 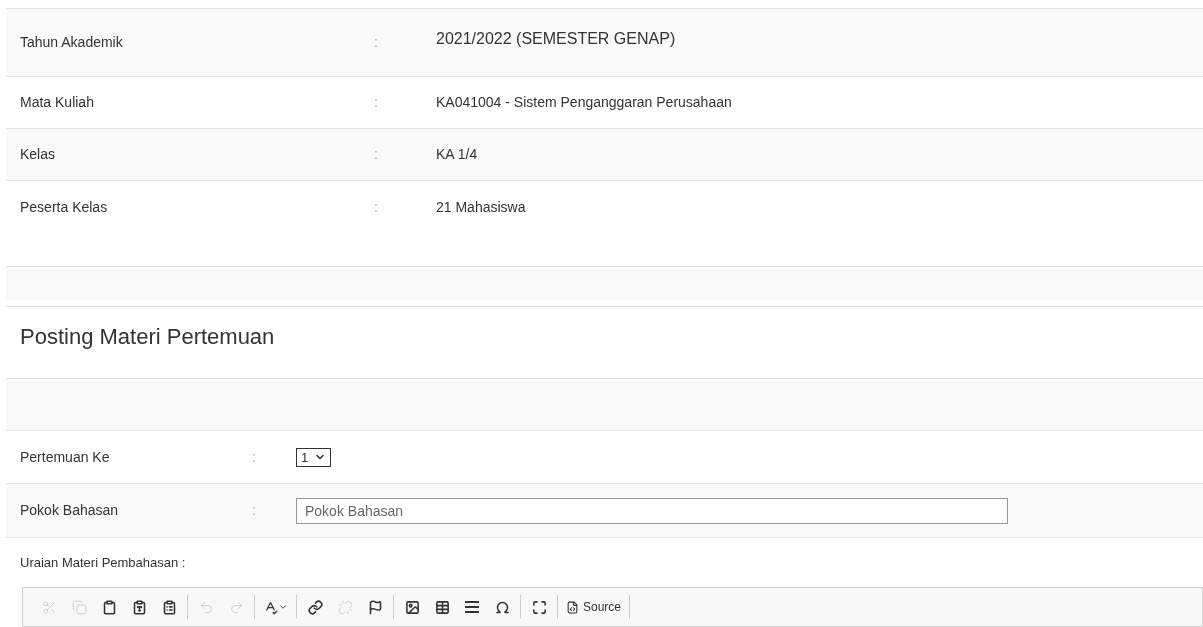 I want to click on field-label: Mata Kuliah, so click(x=57, y=102).